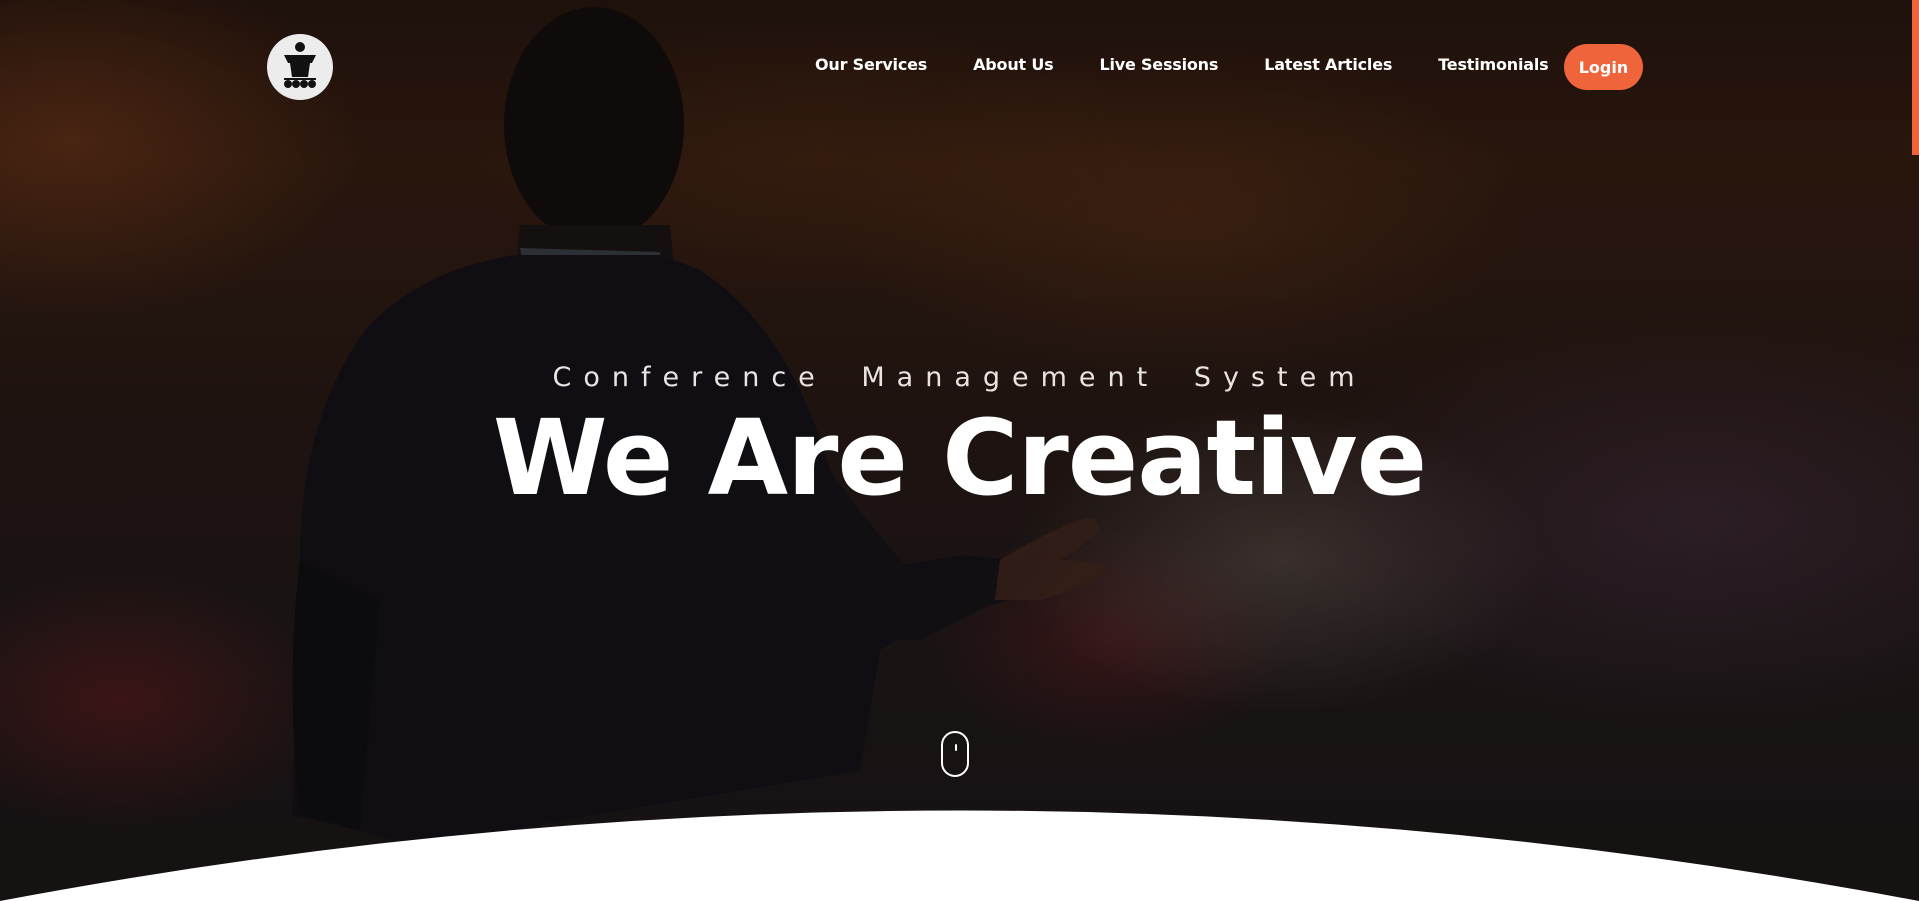 This screenshot has height=901, width=1919. What do you see at coordinates (956, 747) in the screenshot?
I see `mouse-wheel` at bounding box center [956, 747].